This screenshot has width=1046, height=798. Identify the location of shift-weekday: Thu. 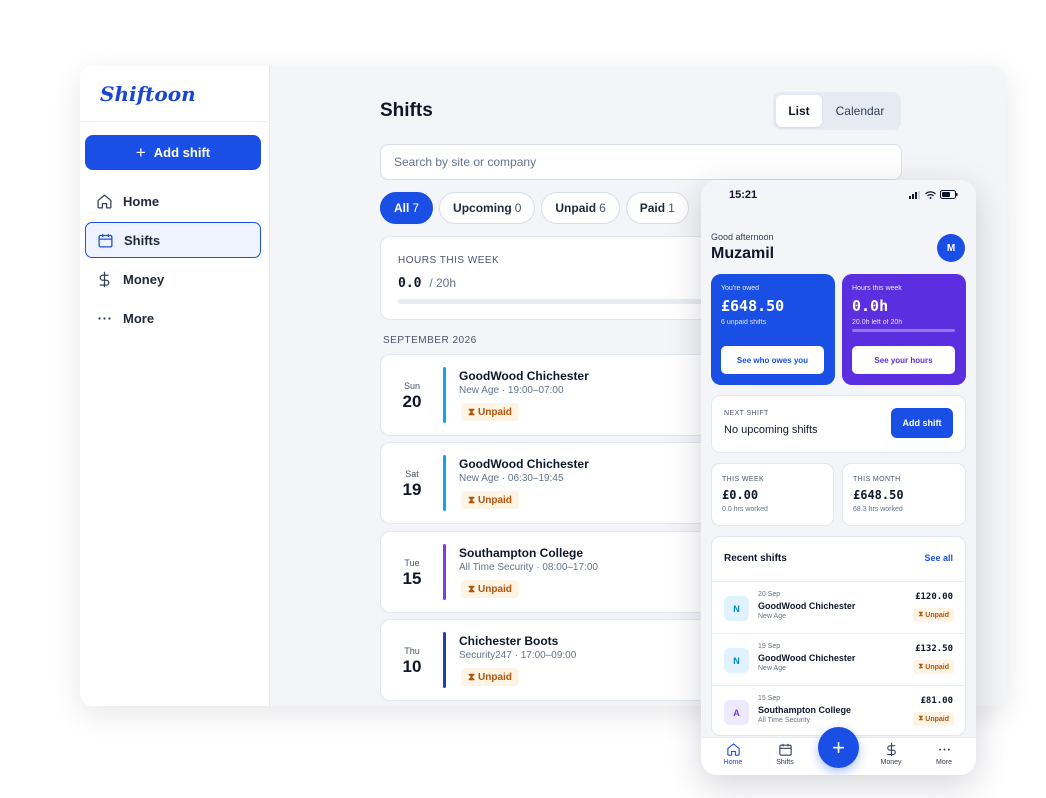
(412, 651).